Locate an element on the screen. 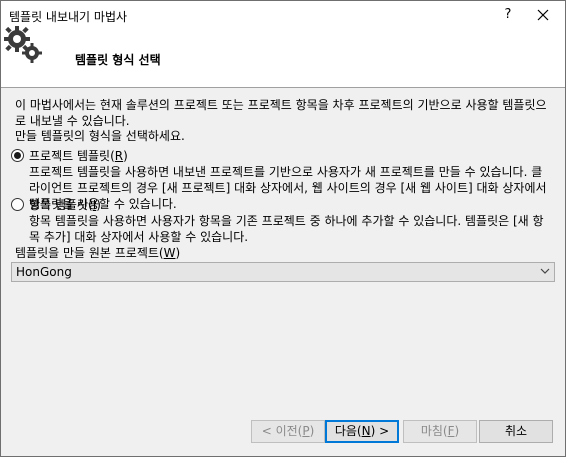 The width and height of the screenshot is (566, 457). close-icon is located at coordinates (543, 15).